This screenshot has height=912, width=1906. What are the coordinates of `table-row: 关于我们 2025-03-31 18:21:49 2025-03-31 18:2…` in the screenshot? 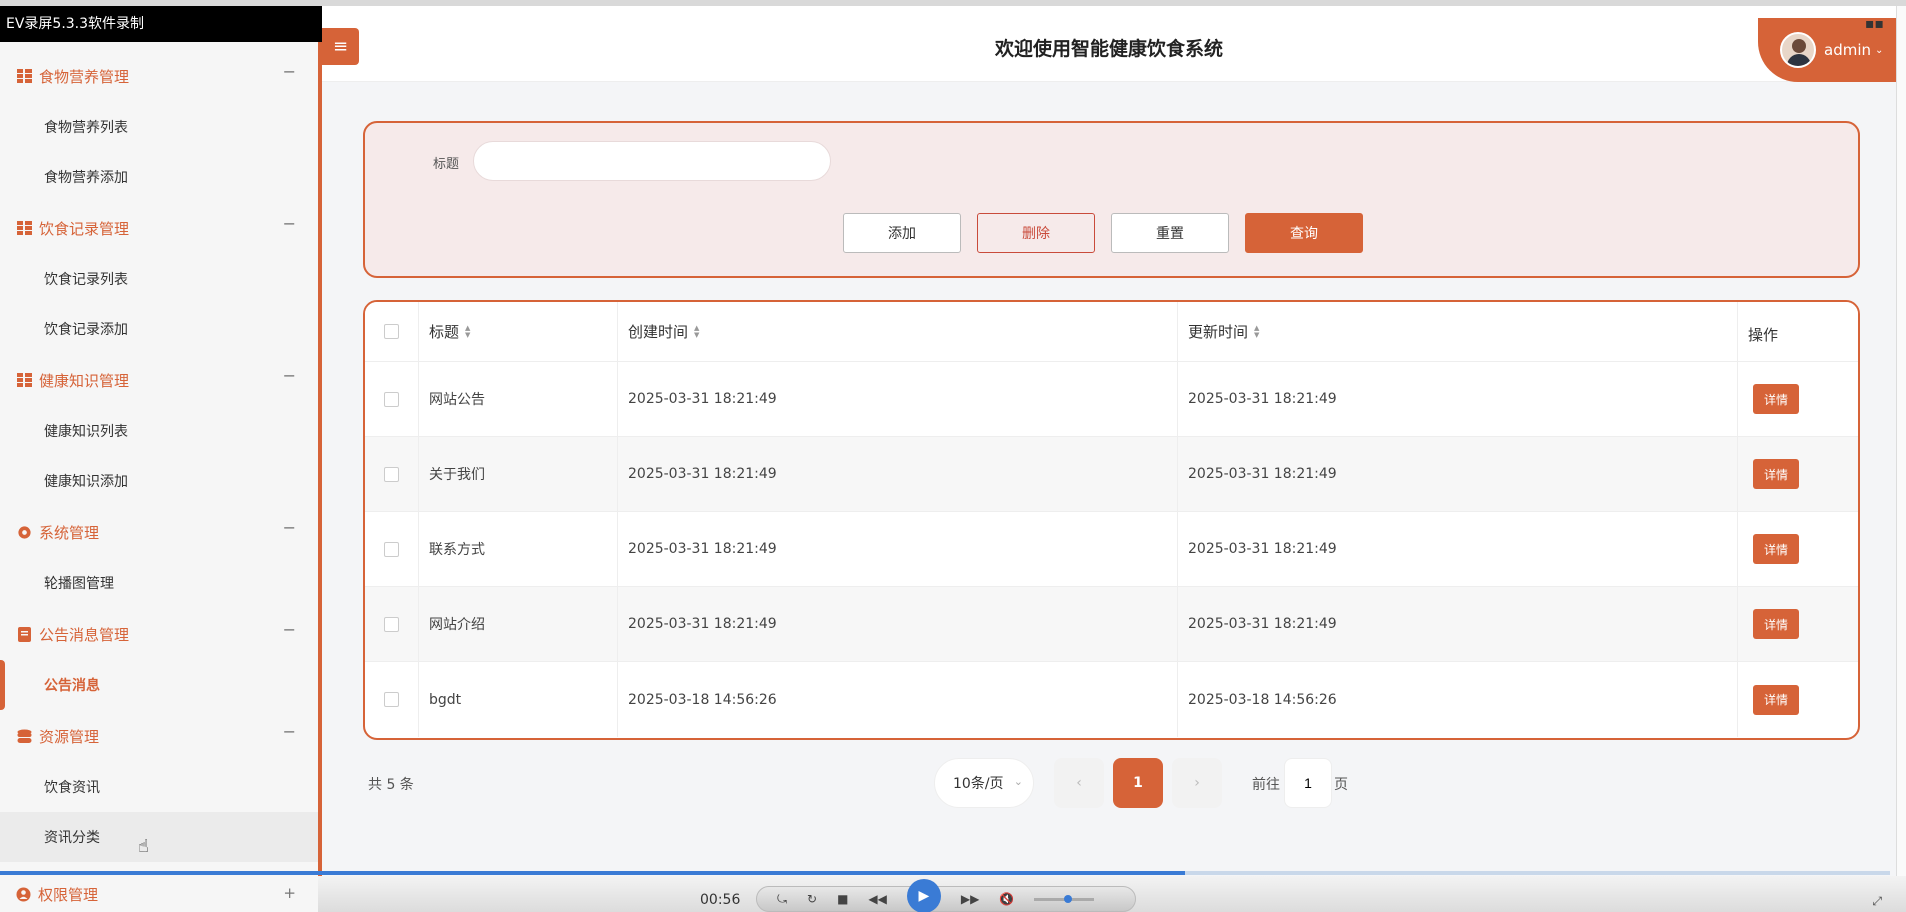 It's located at (1111, 474).